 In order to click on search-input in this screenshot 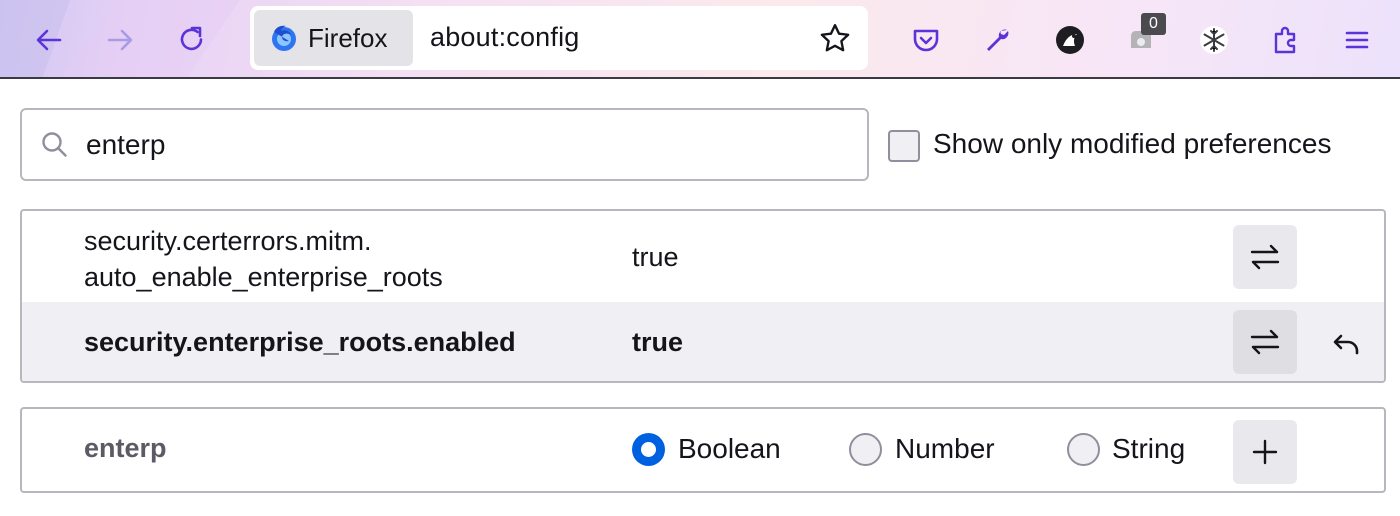, I will do `click(466, 145)`.